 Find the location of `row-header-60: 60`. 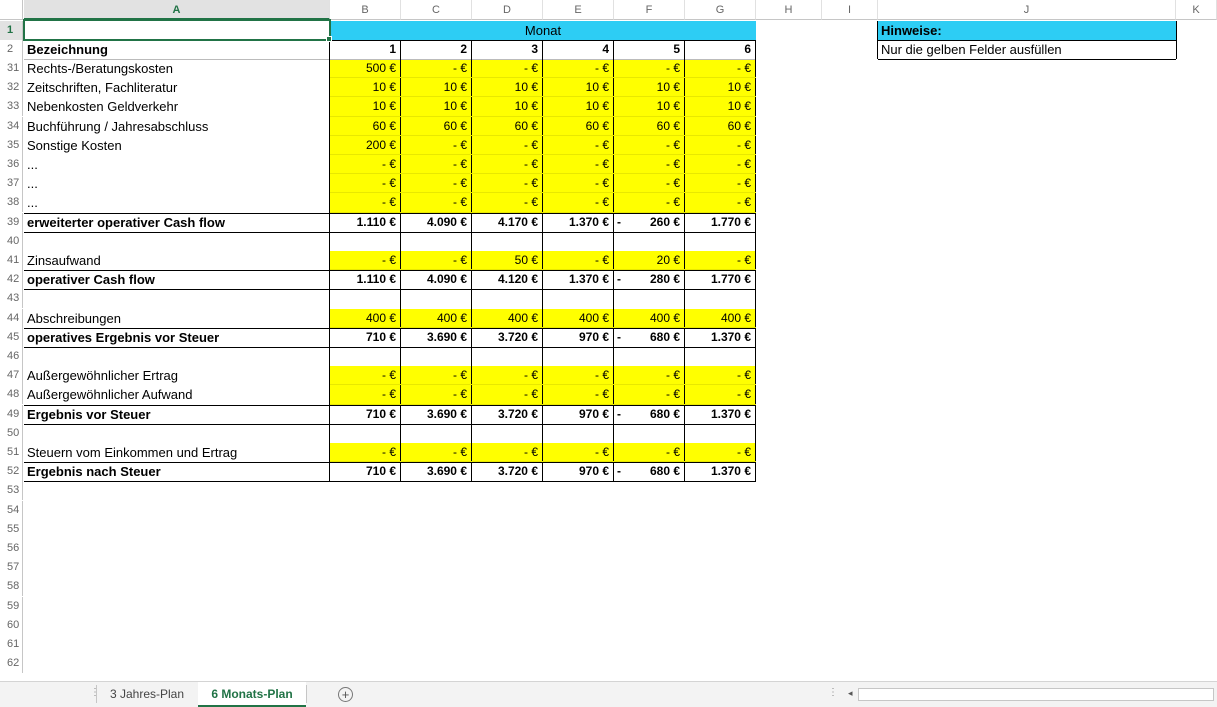

row-header-60: 60 is located at coordinates (11, 625).